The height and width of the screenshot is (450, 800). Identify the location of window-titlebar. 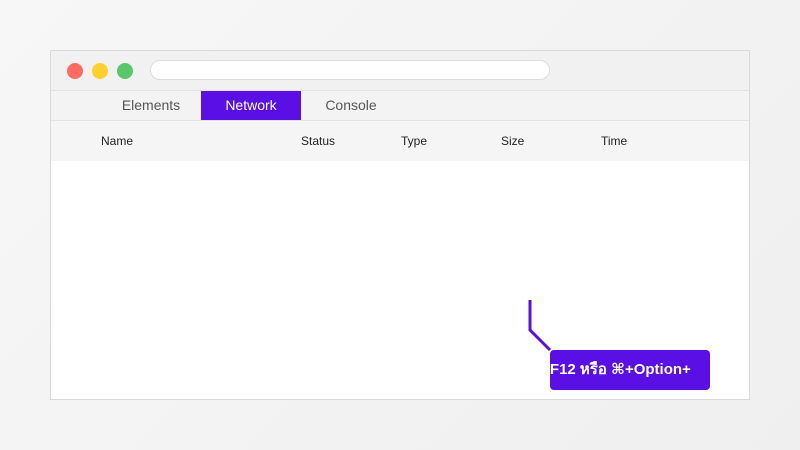
(400, 71).